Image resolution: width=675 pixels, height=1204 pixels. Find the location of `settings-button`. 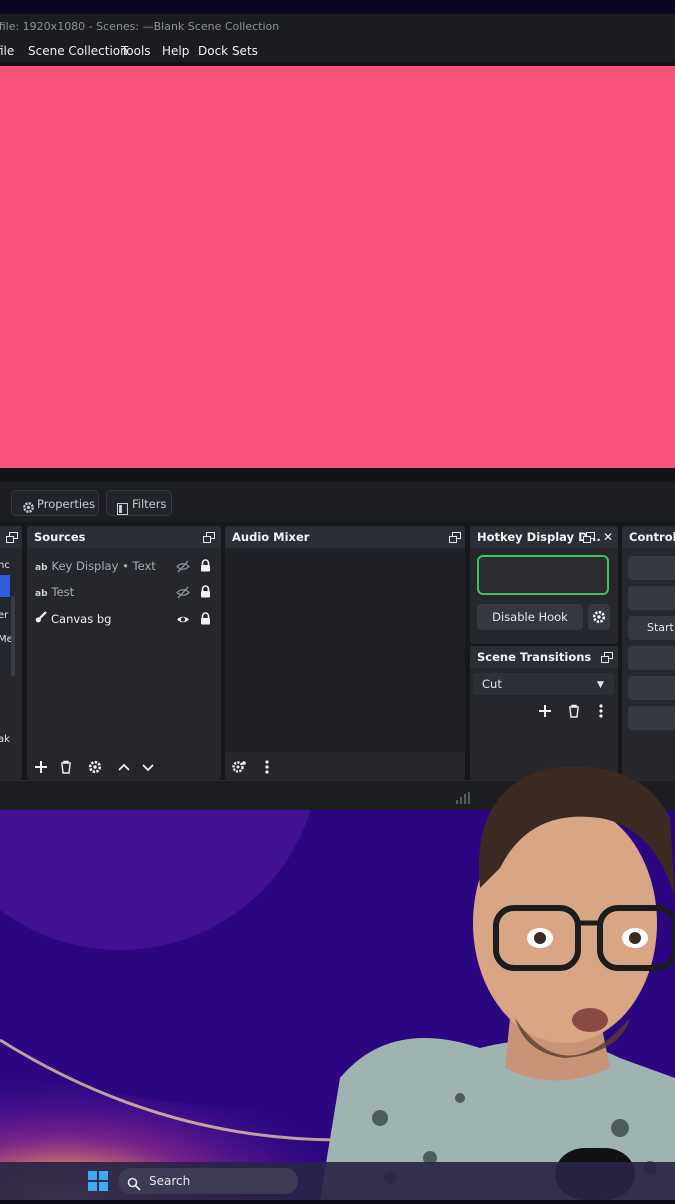

settings-button is located at coordinates (651, 688).